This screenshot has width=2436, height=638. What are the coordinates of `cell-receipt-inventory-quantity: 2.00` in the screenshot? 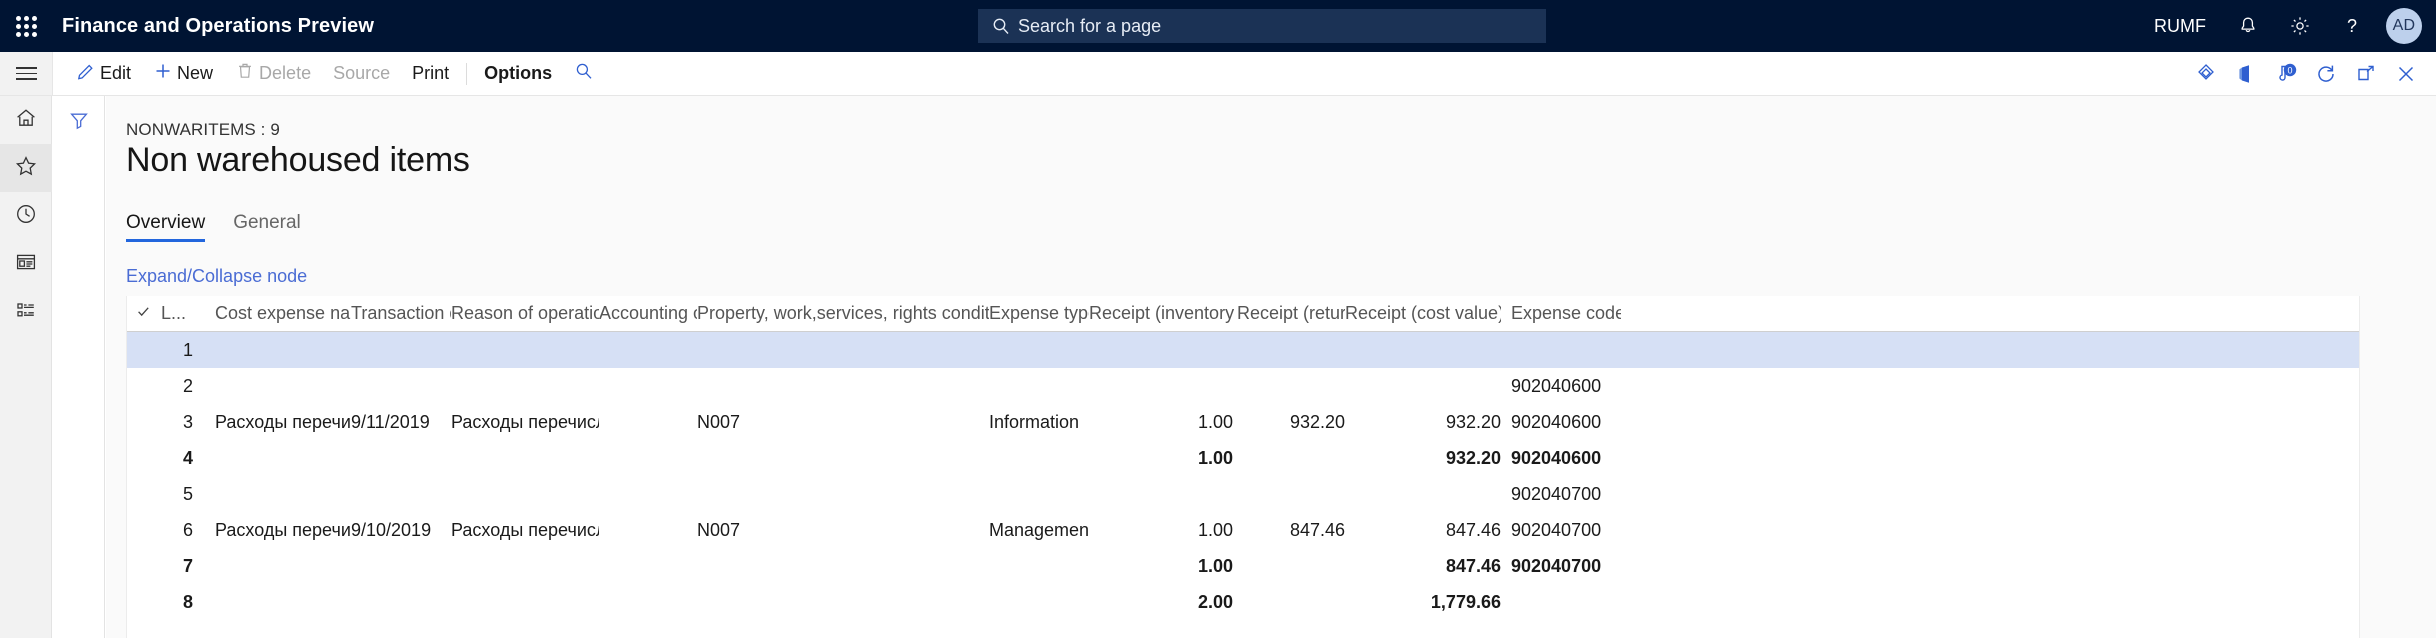 It's located at (1163, 602).